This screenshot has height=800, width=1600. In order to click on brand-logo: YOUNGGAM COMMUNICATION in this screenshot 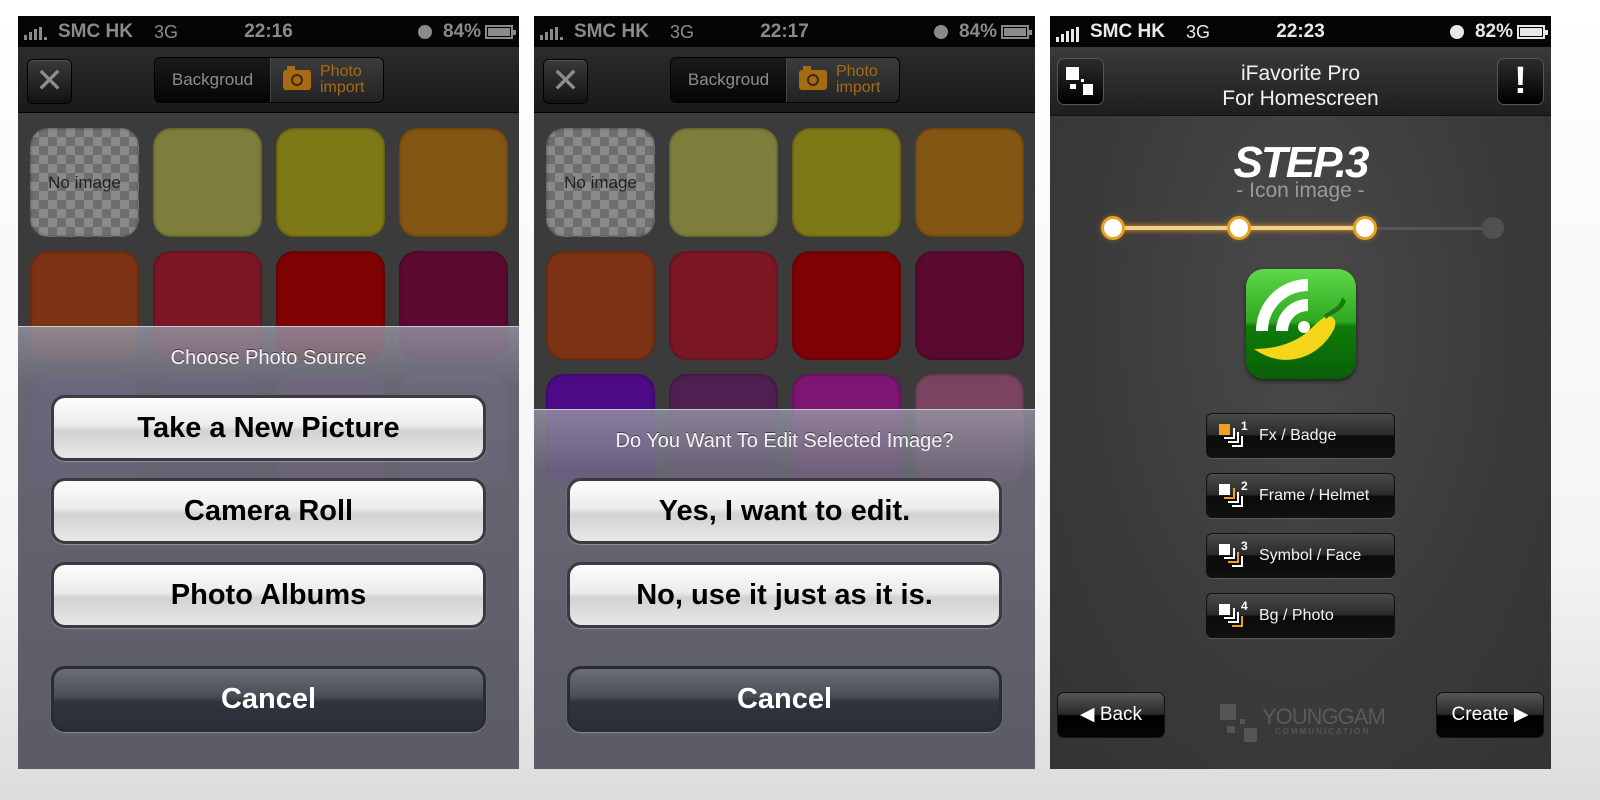, I will do `click(1305, 723)`.